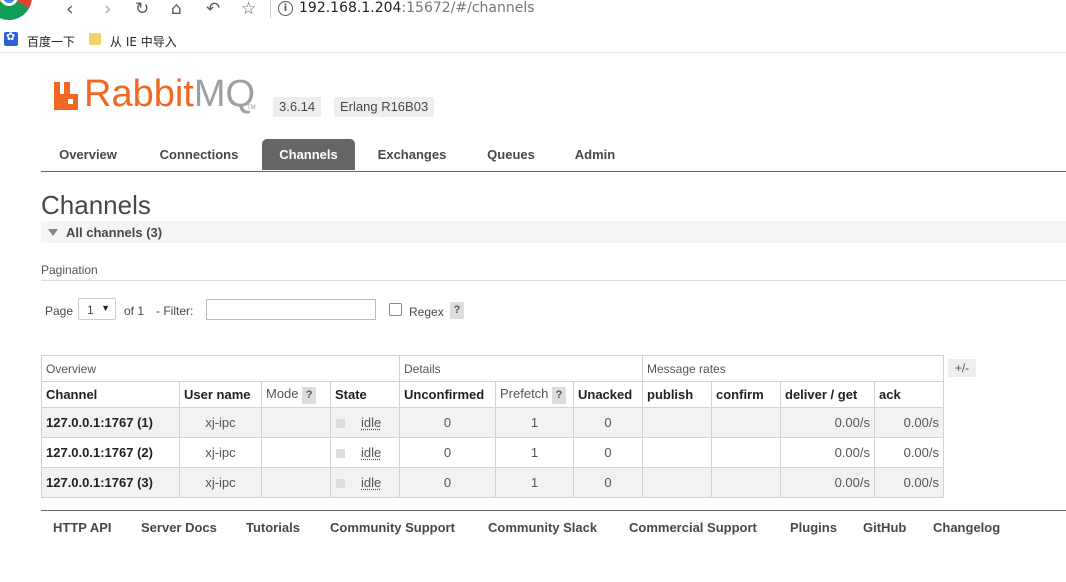  Describe the element at coordinates (110, 482) in the screenshot. I see `channel-link: 127.0.0.1:1767 (3)` at that location.